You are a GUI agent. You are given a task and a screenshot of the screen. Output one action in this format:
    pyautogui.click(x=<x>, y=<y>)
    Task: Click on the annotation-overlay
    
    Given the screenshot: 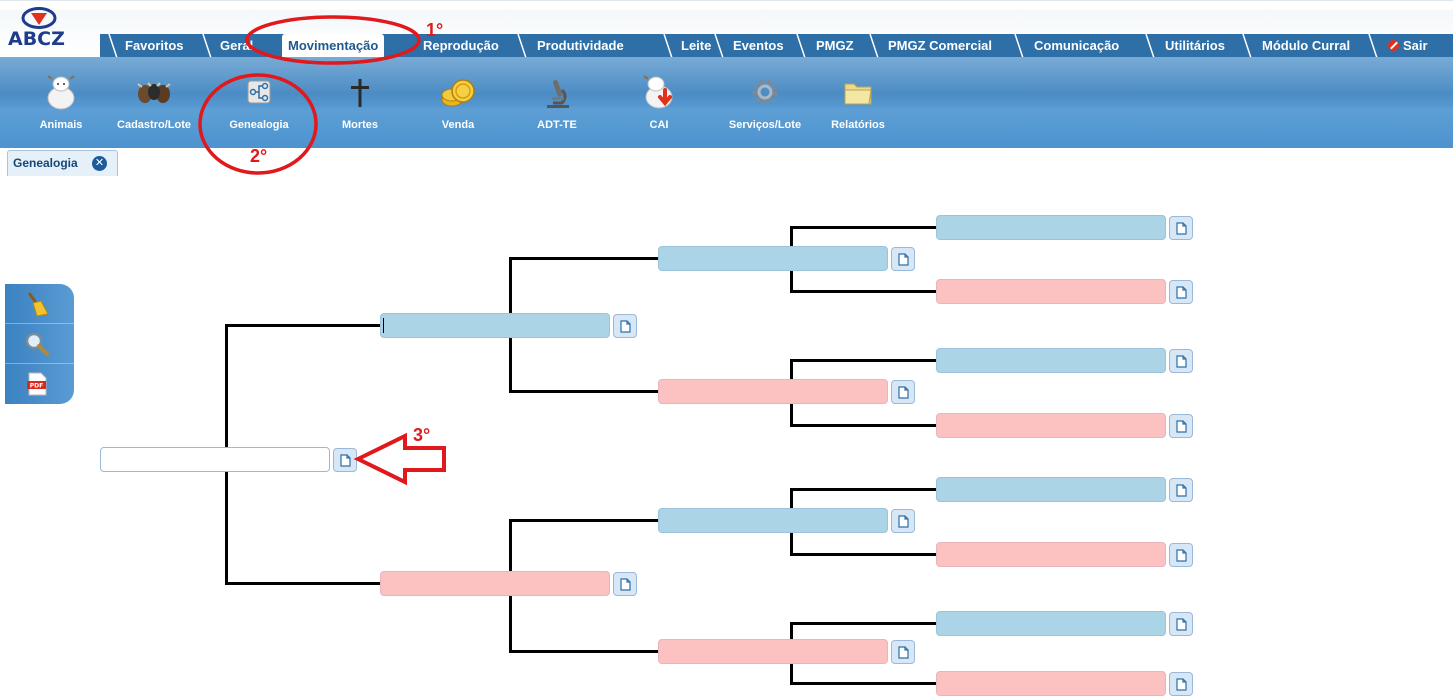 What is the action you would take?
    pyautogui.click(x=322, y=250)
    